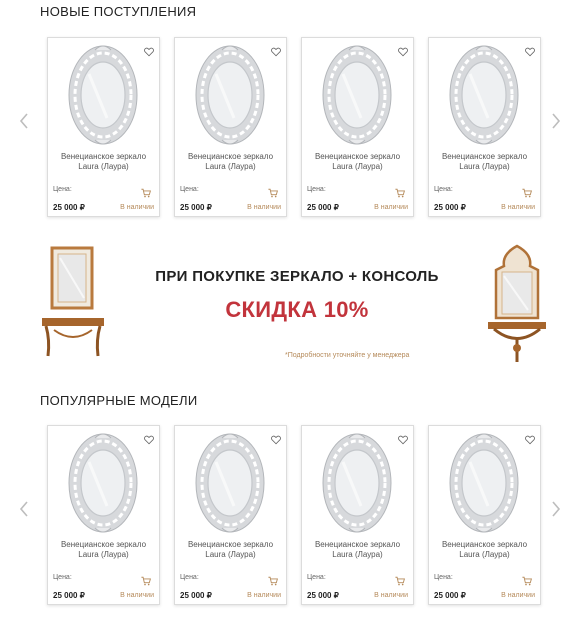 This screenshot has width=578, height=641. What do you see at coordinates (73, 301) in the screenshot?
I see `mirror-console-left-image` at bounding box center [73, 301].